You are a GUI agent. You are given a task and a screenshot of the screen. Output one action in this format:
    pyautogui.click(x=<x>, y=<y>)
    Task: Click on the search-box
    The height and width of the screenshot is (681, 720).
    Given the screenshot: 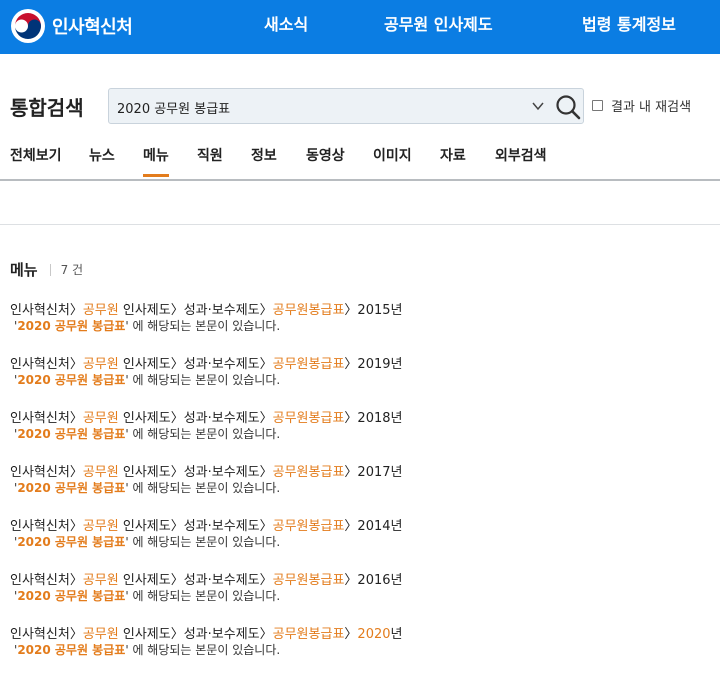 What is the action you would take?
    pyautogui.click(x=346, y=106)
    